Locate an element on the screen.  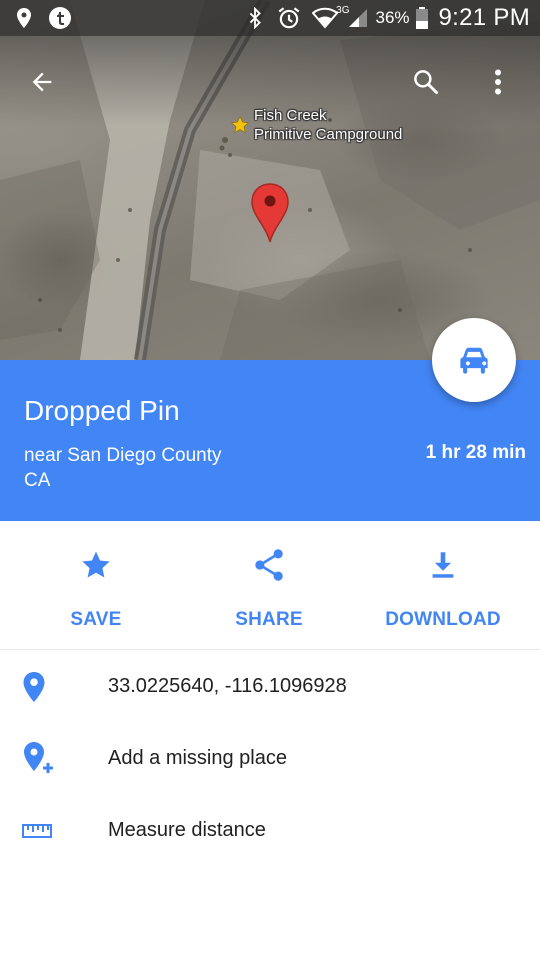
action-bar: SAVE SHARE DOWNLOAD is located at coordinates (270, 585).